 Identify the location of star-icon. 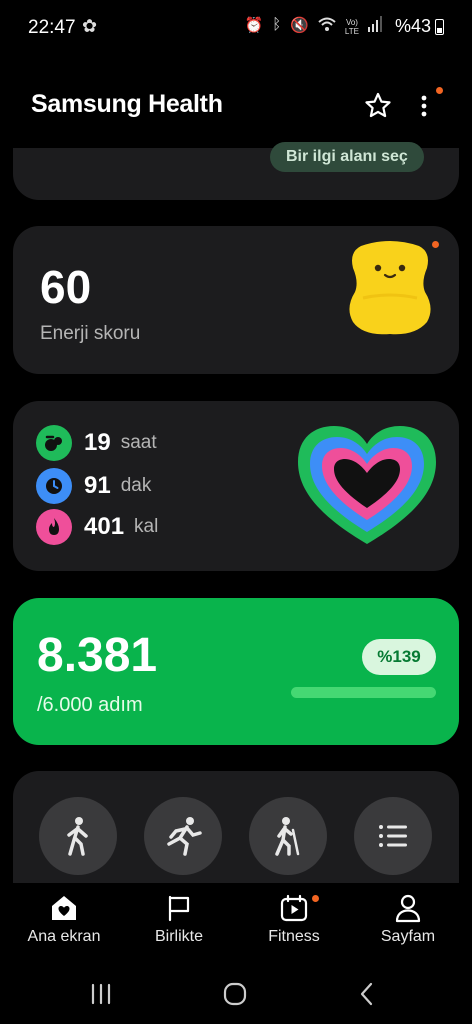
(378, 105).